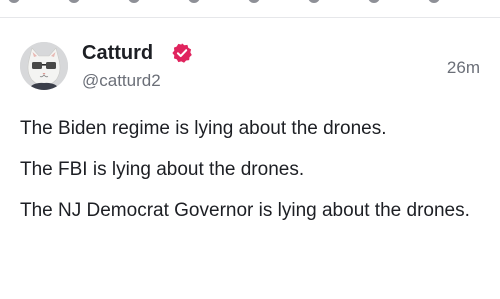  Describe the element at coordinates (374, 1) in the screenshot. I see `more-icon` at that location.